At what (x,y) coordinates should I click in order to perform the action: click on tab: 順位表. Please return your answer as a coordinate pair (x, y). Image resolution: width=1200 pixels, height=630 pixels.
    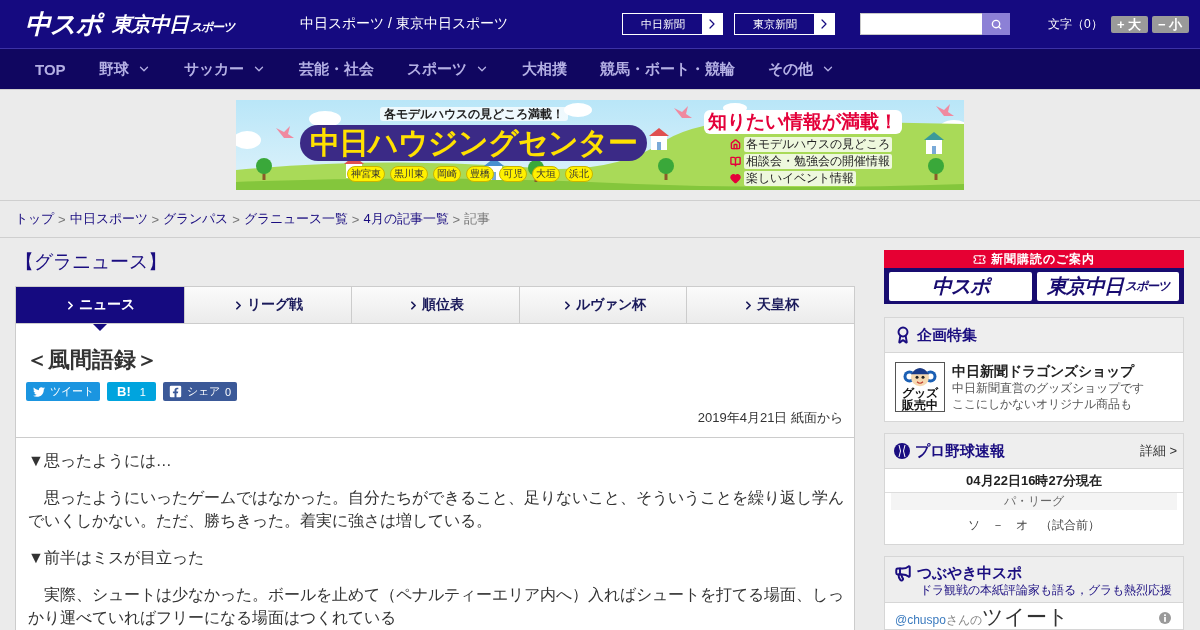
    Looking at the image, I should click on (435, 305).